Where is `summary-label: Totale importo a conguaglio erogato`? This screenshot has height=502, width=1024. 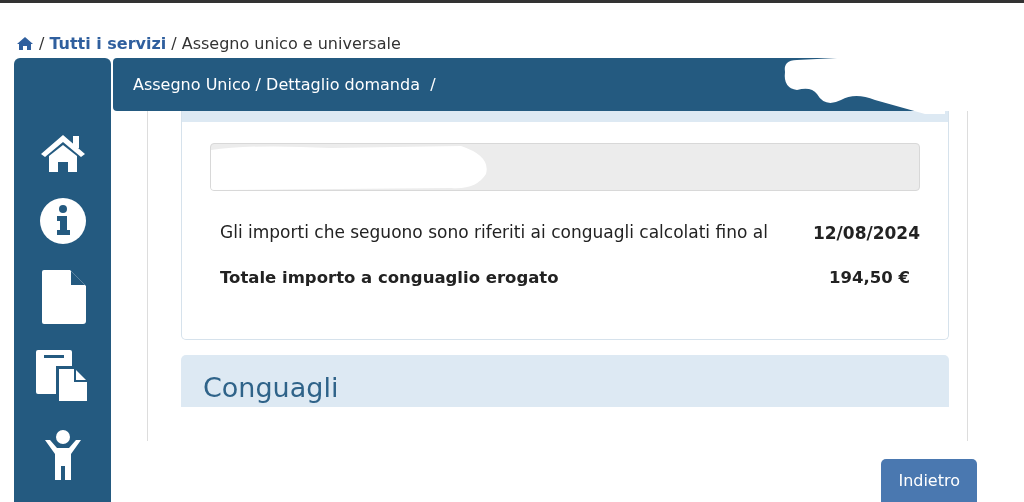
summary-label: Totale importo a conguaglio erogato is located at coordinates (390, 278).